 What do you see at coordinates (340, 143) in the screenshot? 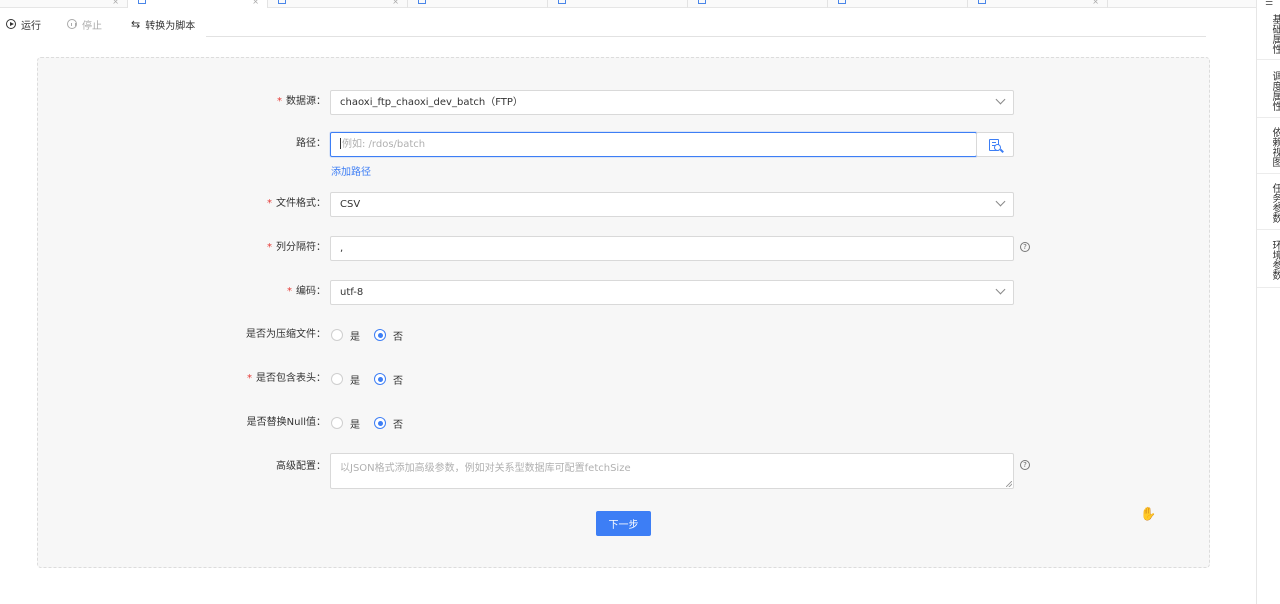
I see `text-caret` at bounding box center [340, 143].